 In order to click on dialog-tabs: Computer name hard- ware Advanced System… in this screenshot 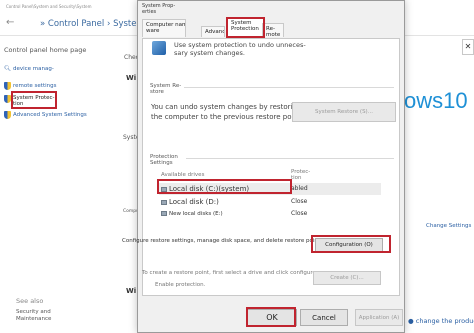, I will do `click(272, 27)`.